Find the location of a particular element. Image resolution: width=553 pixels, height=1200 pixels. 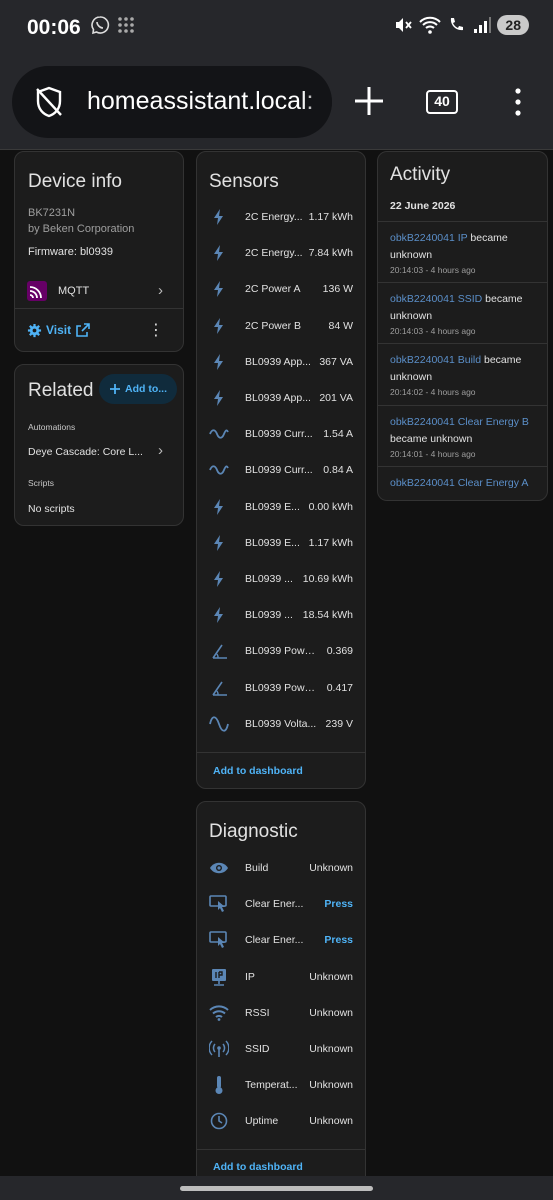

viber-icon is located at coordinates (100, 25).